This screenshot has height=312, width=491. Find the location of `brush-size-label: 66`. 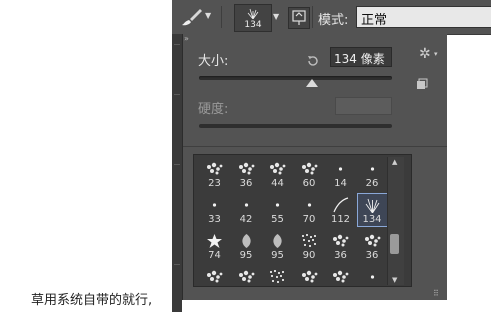

brush-size-label: 66 is located at coordinates (277, 286).